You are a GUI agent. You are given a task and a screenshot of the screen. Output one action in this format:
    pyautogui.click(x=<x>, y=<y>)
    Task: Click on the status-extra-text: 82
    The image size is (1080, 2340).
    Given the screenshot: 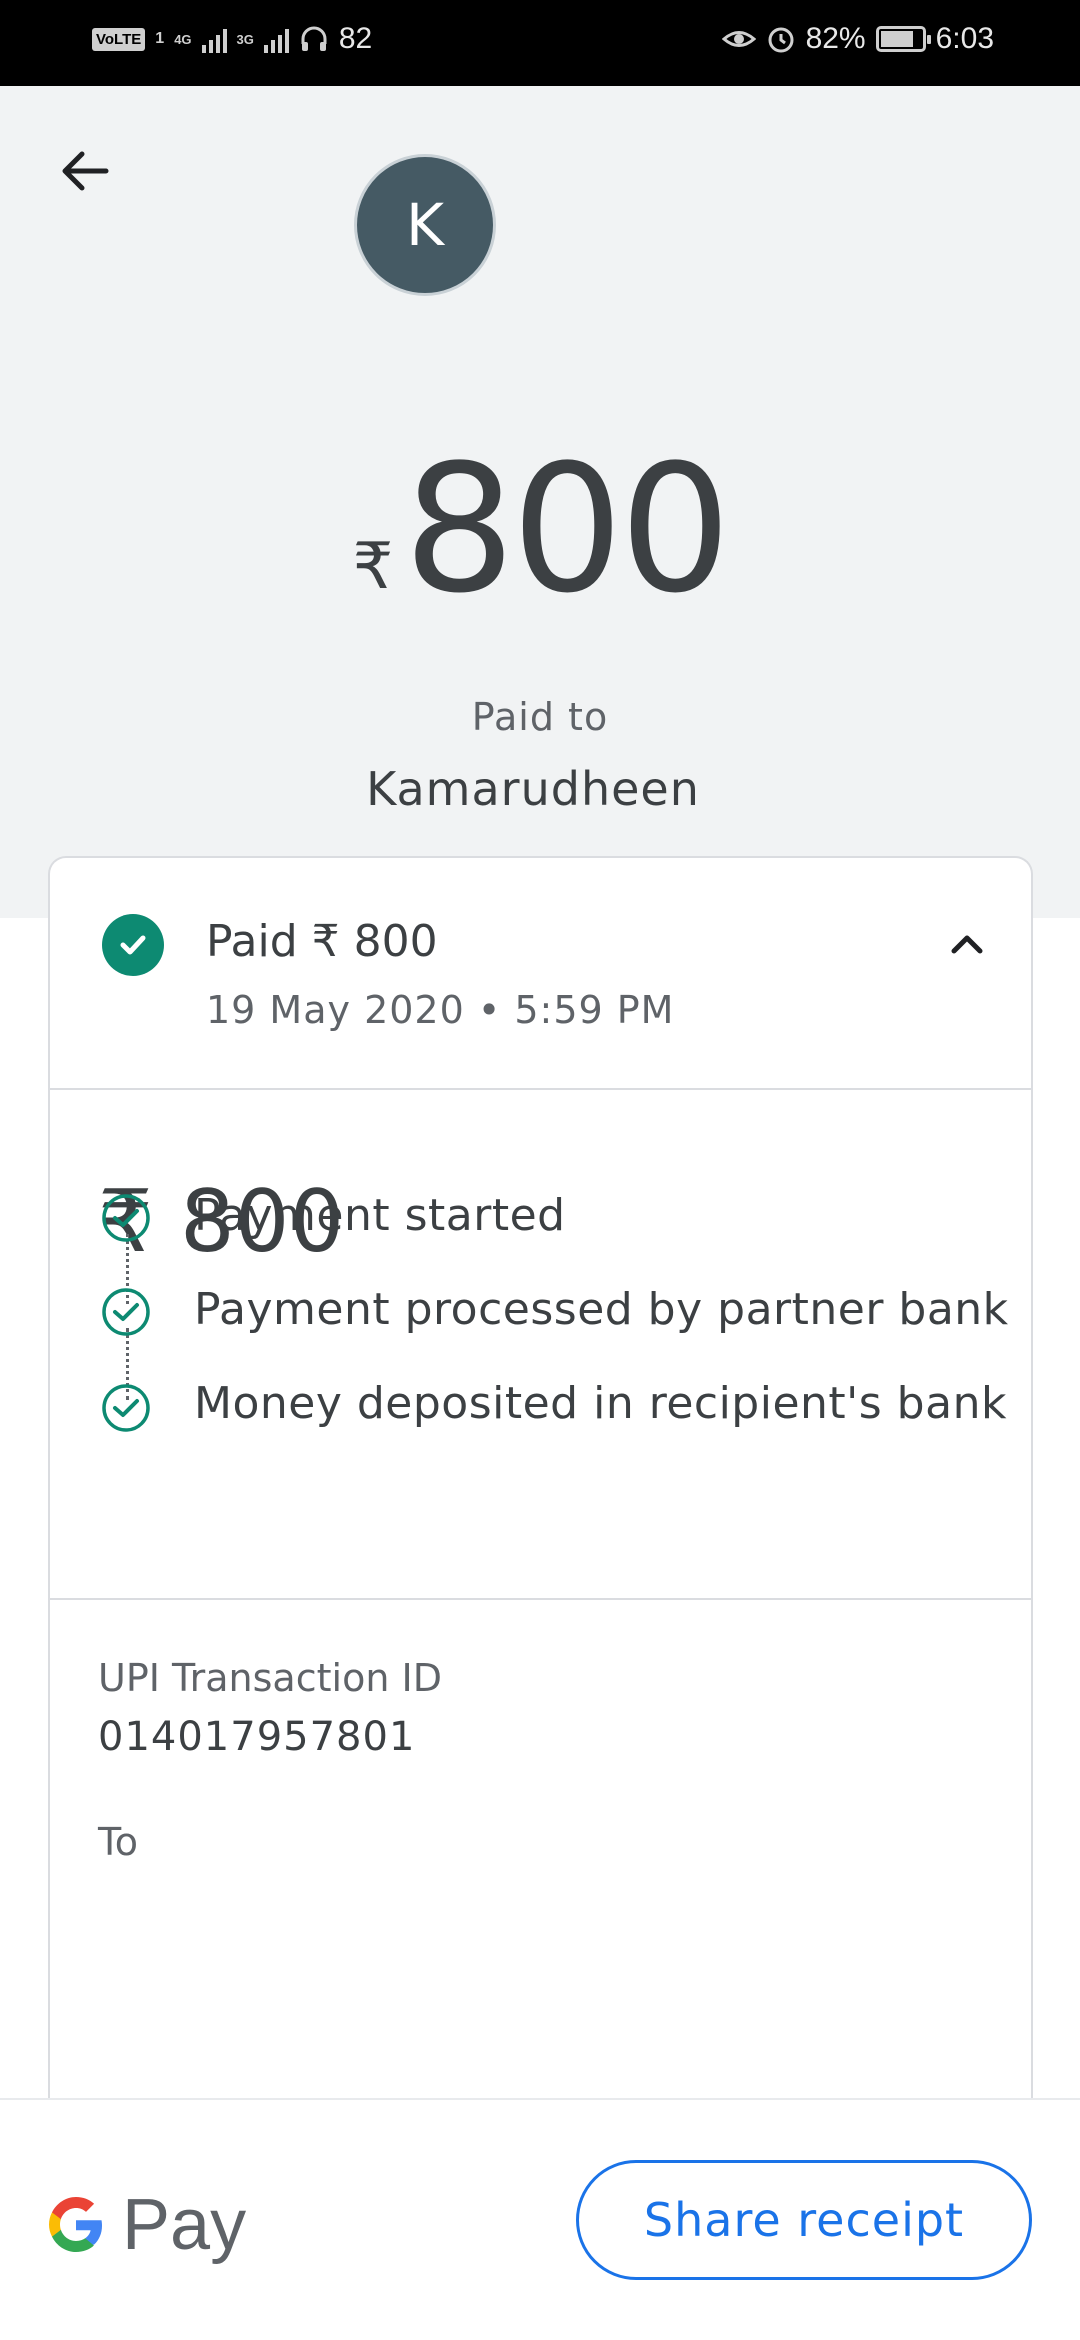 What is the action you would take?
    pyautogui.click(x=355, y=38)
    